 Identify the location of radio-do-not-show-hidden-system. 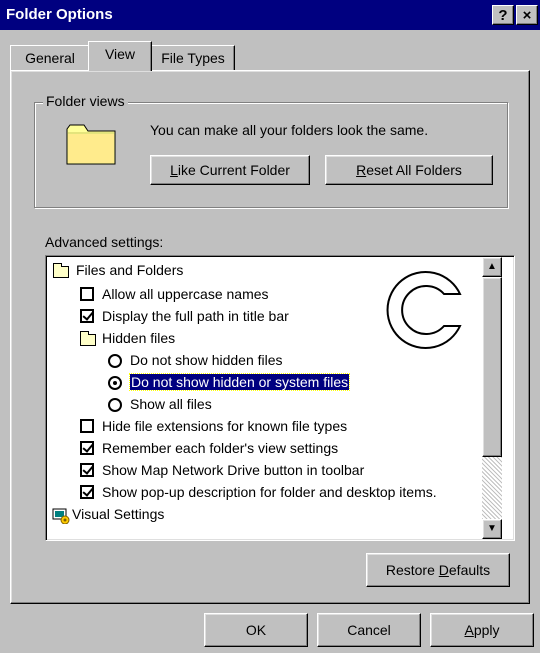
(115, 383).